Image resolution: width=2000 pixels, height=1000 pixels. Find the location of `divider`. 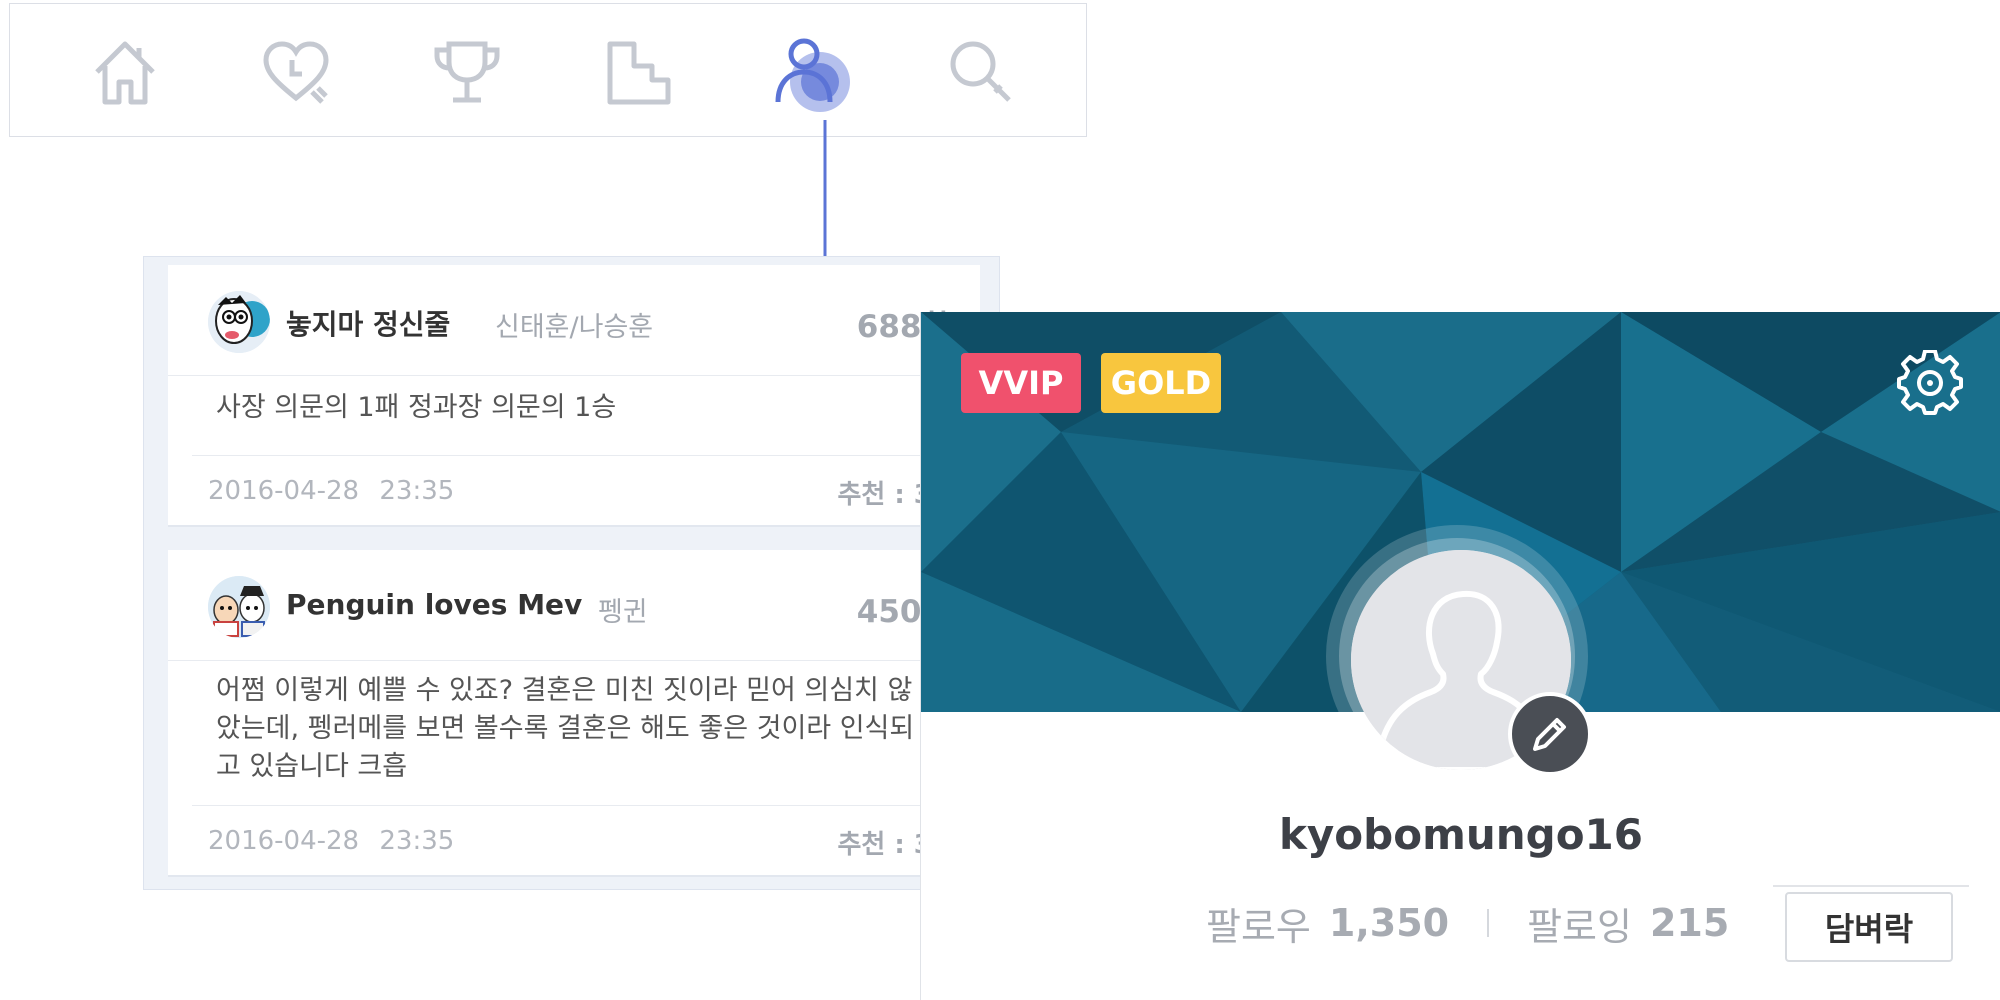

divider is located at coordinates (1871, 886).